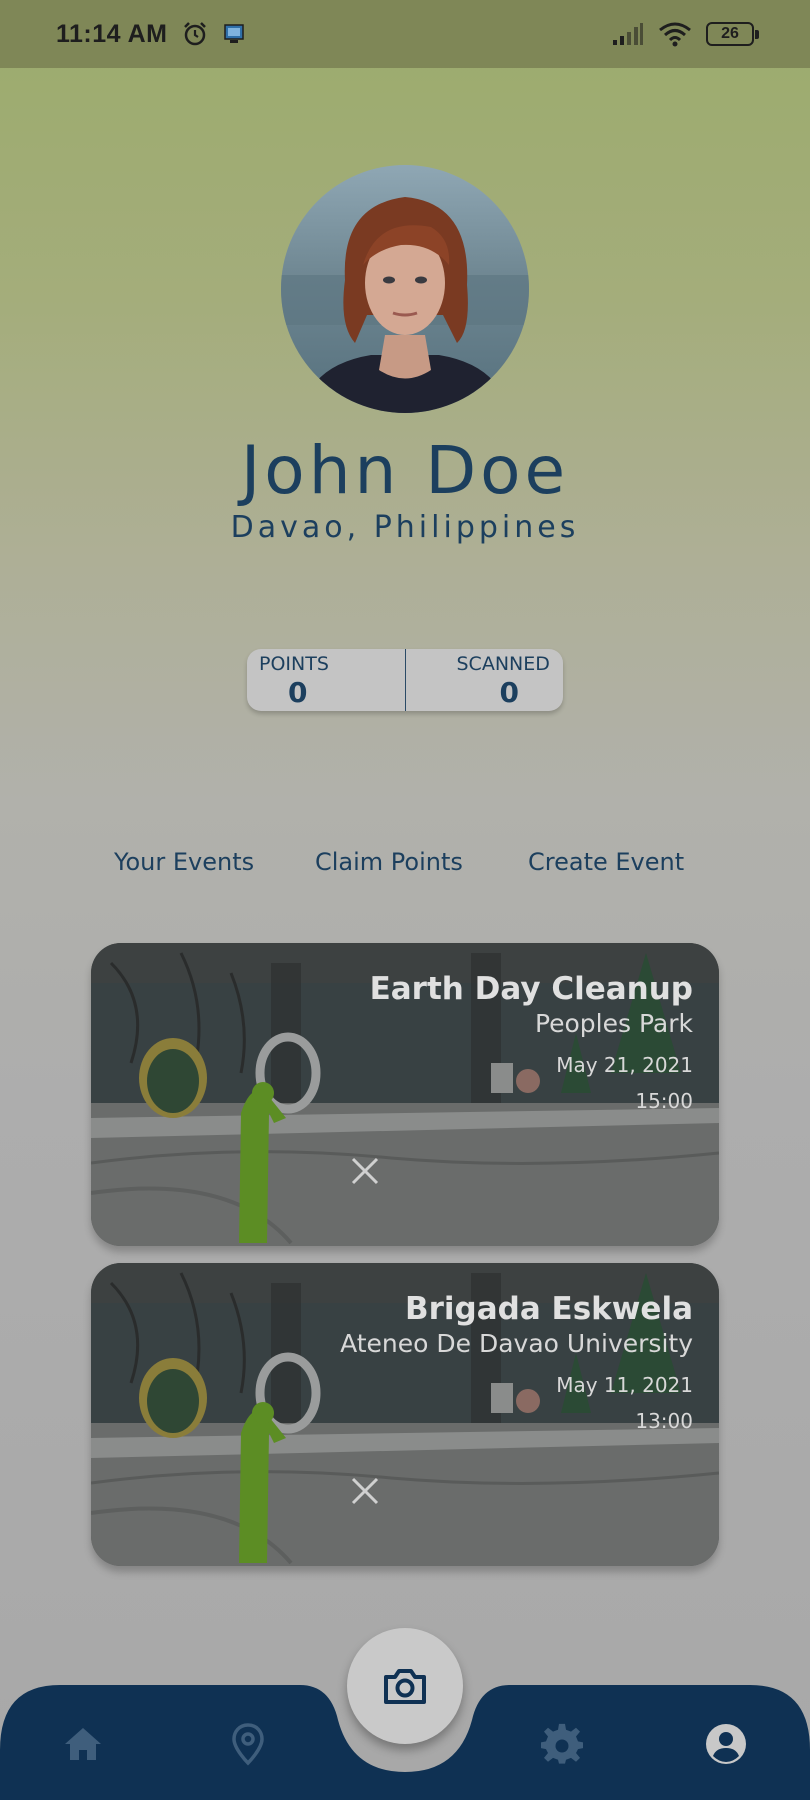  I want to click on camera-button, so click(405, 1686).